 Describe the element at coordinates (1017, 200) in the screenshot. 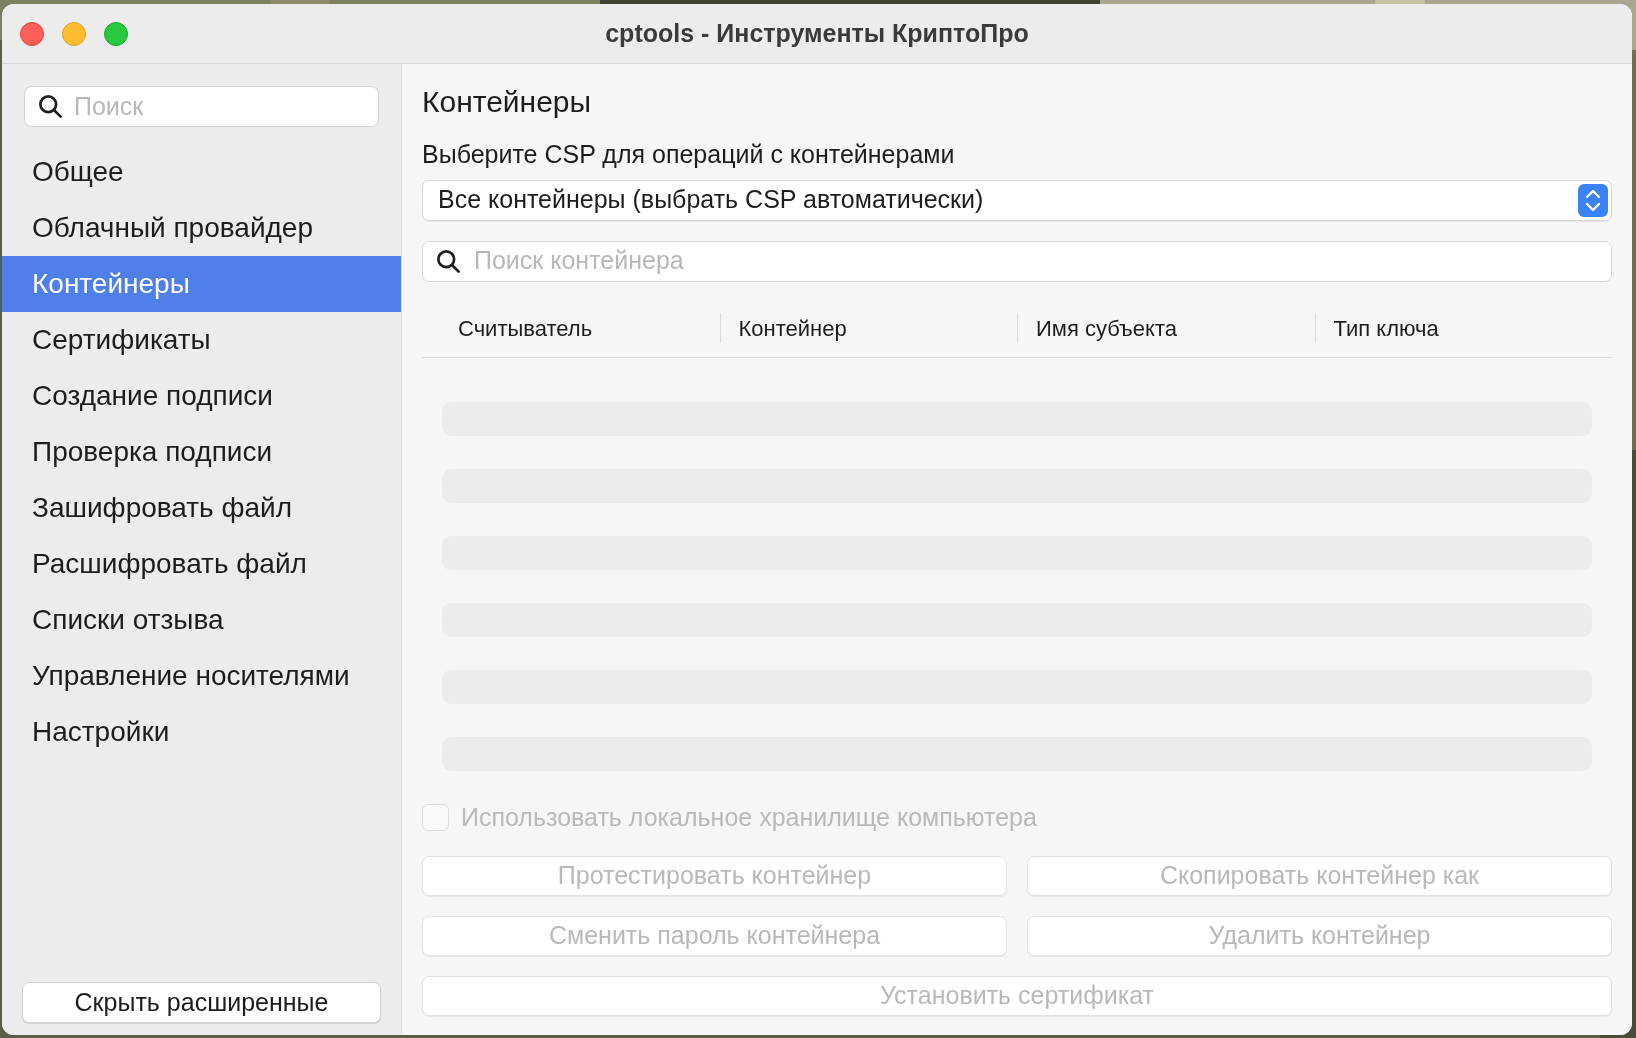

I see `csp-select: Все контейнеры (выбрать CSP автоматически)` at that location.